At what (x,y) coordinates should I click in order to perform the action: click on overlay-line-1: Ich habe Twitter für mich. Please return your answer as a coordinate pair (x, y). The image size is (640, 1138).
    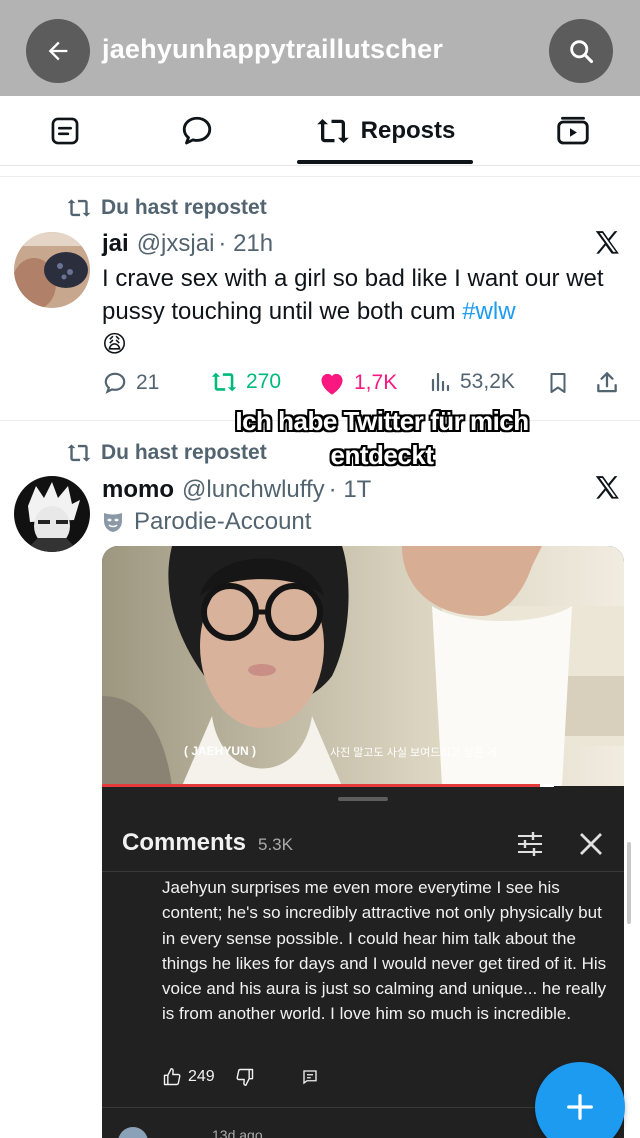
    Looking at the image, I should click on (382, 421).